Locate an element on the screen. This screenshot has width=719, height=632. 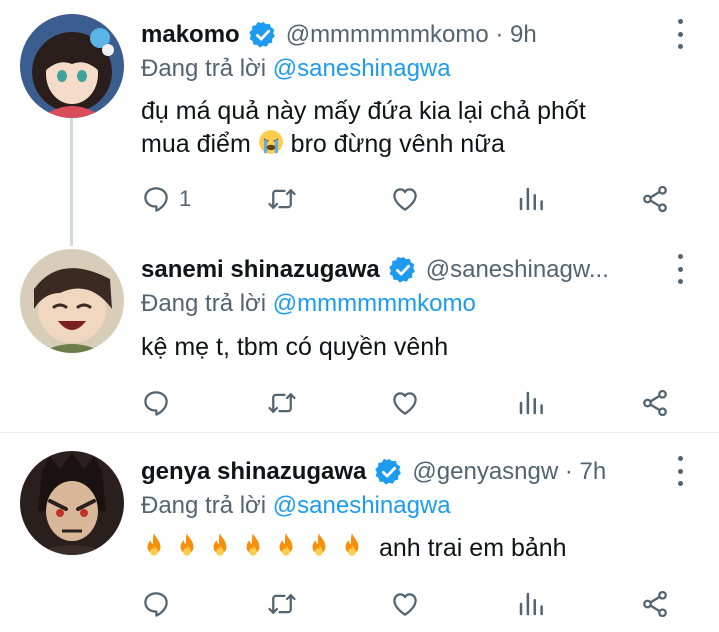
tweet-text-line: đụ má quả này mấy đứa kia lại chả phốt is located at coordinates (363, 111).